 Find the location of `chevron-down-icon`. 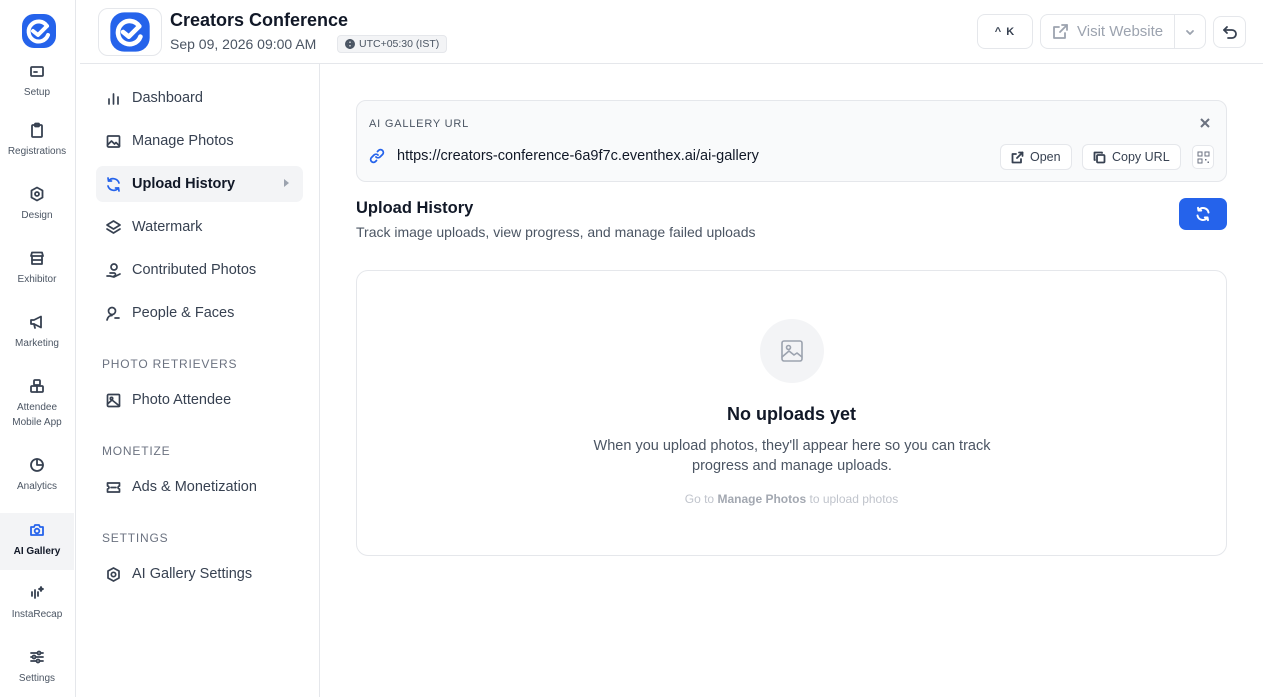

chevron-down-icon is located at coordinates (1190, 32).